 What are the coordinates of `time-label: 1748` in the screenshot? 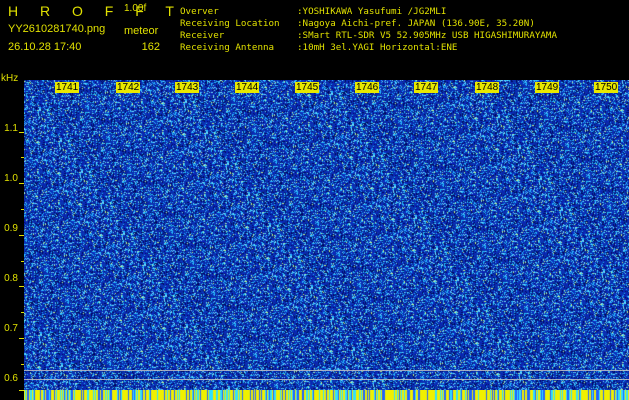 It's located at (487, 87).